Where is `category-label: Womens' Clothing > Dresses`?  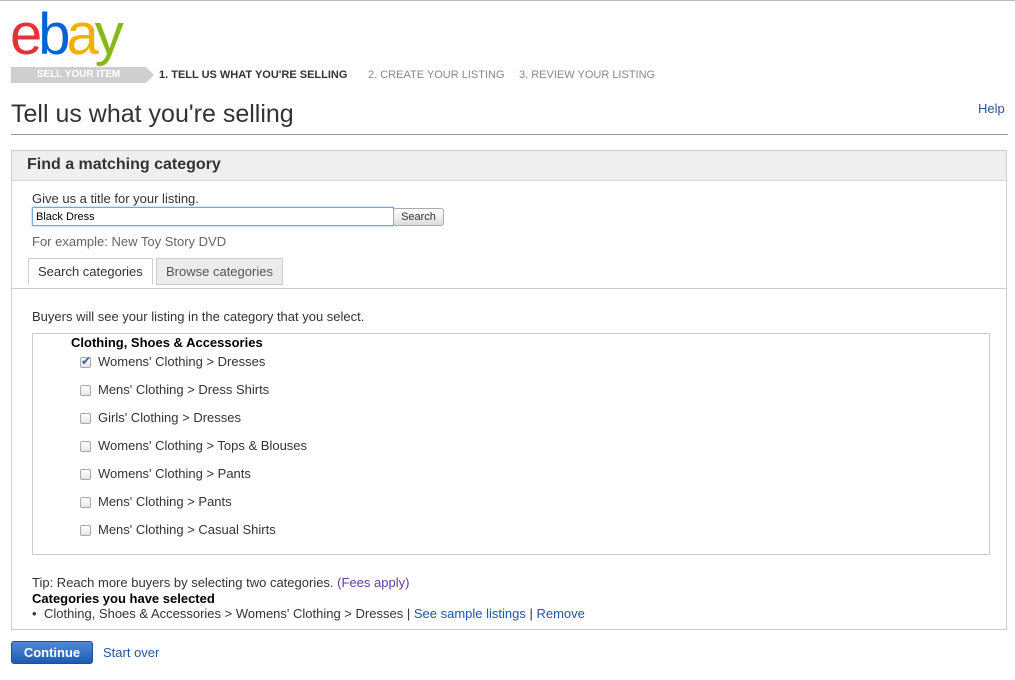 category-label: Womens' Clothing > Dresses is located at coordinates (182, 361).